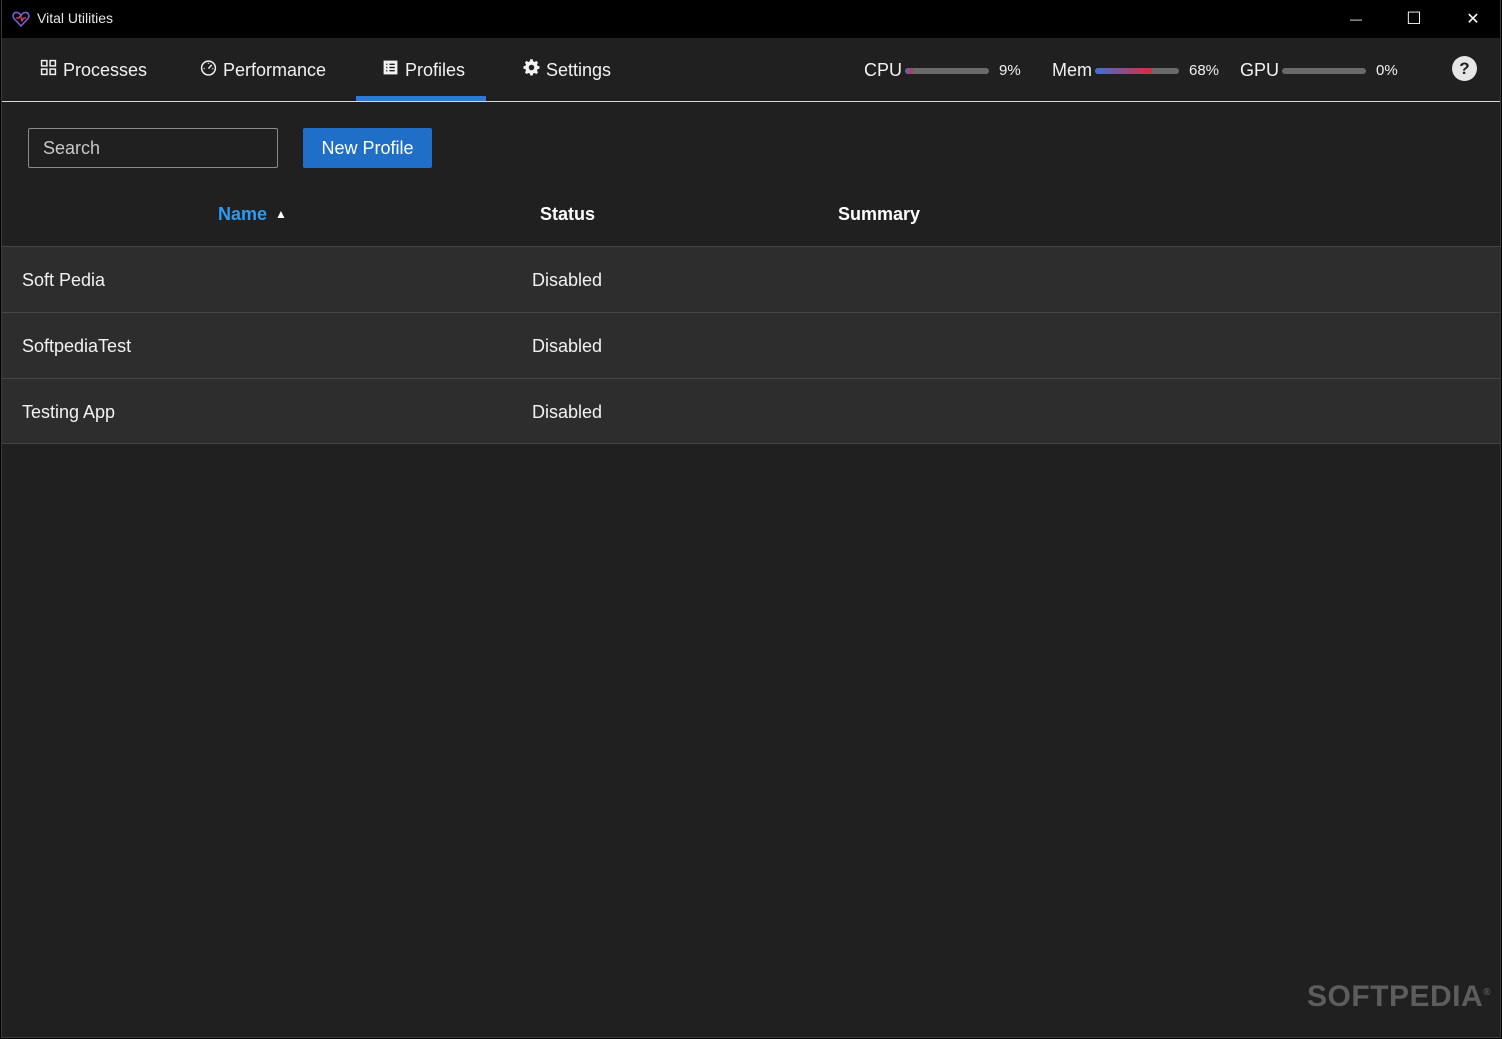 This screenshot has width=1502, height=1039. I want to click on gpu-meter: GPU 0%, so click(1319, 70).